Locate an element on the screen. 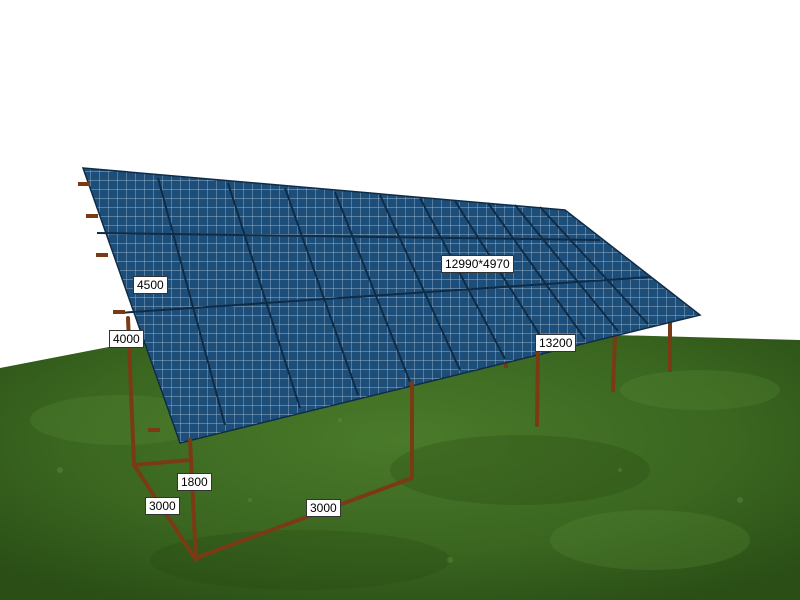 This screenshot has width=800, height=600. dimension-label-rear-height: 1800 is located at coordinates (194, 482).